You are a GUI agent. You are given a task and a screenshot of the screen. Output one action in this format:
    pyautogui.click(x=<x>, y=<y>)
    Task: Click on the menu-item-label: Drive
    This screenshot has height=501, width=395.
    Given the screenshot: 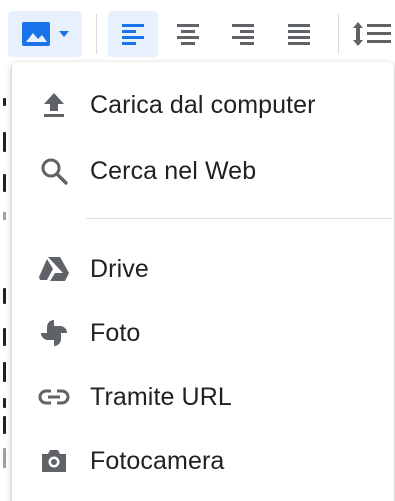 What is the action you would take?
    pyautogui.click(x=119, y=268)
    